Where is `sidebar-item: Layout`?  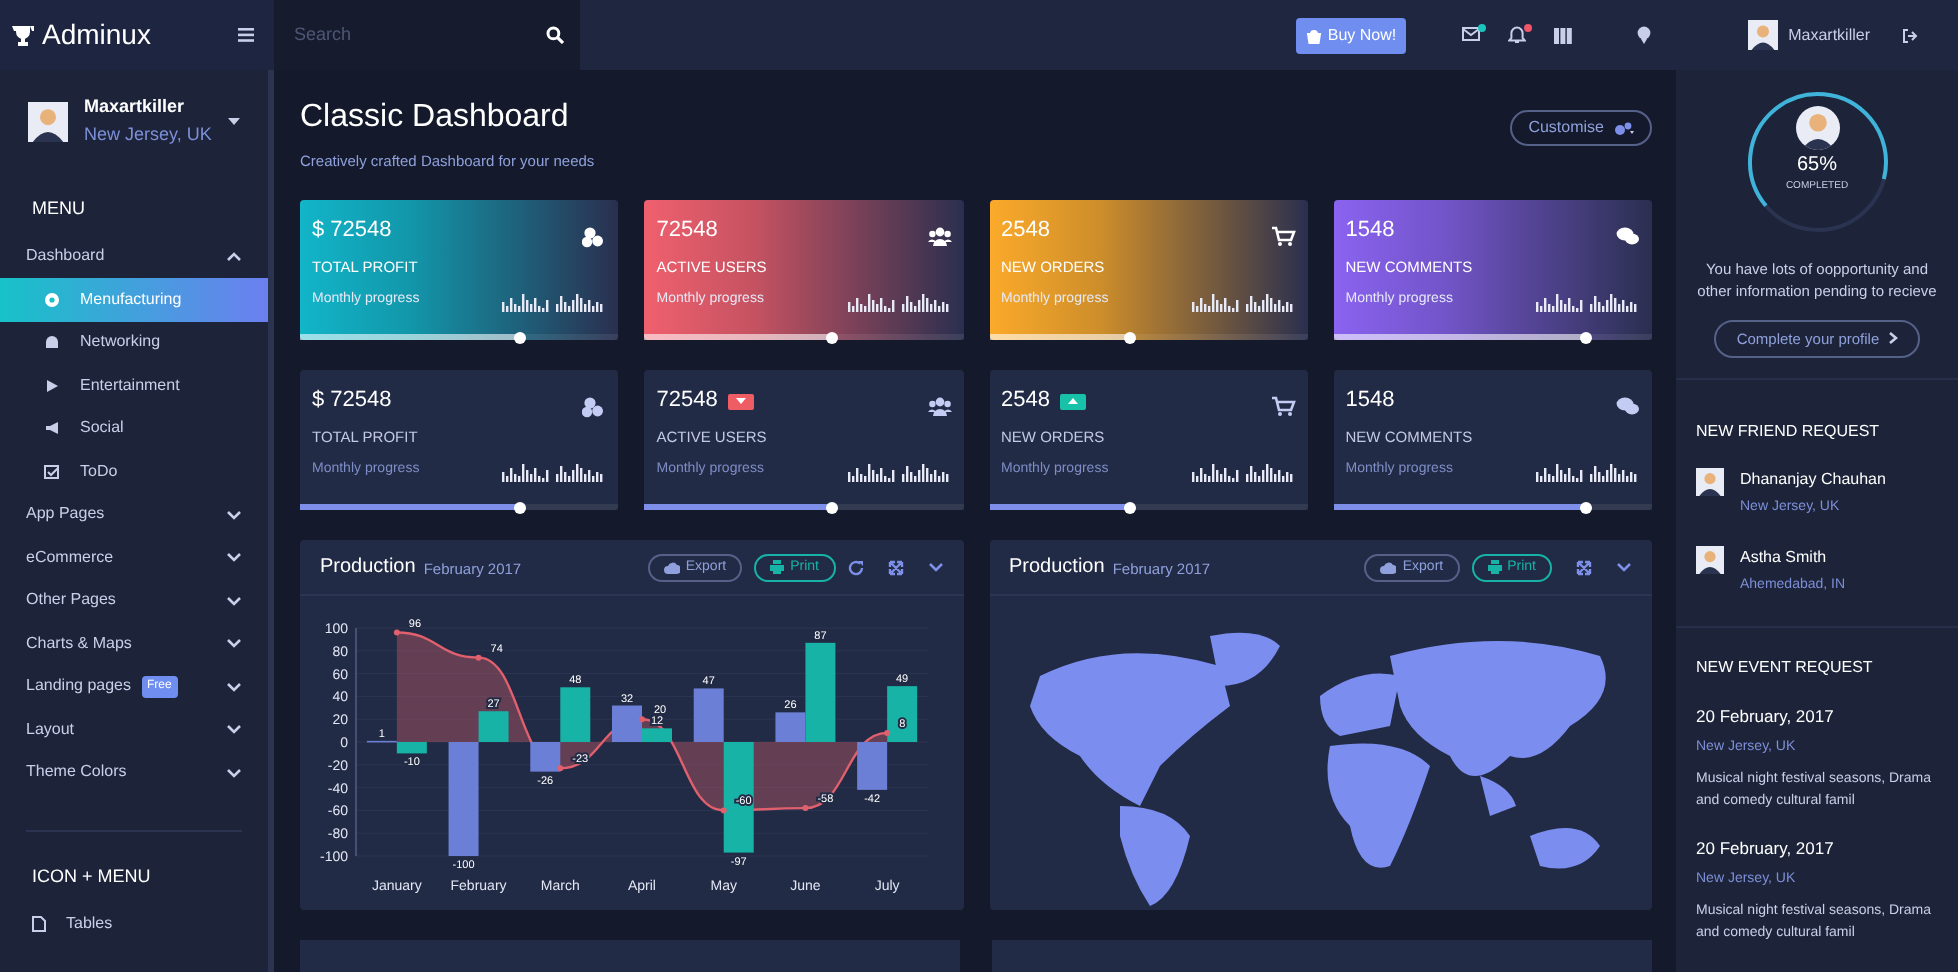 sidebar-item: Layout is located at coordinates (134, 729).